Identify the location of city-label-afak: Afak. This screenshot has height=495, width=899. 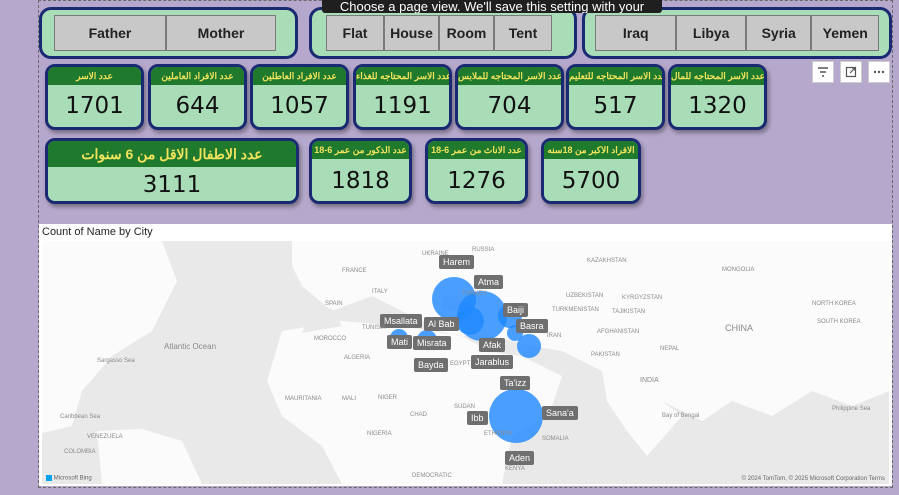
(492, 345).